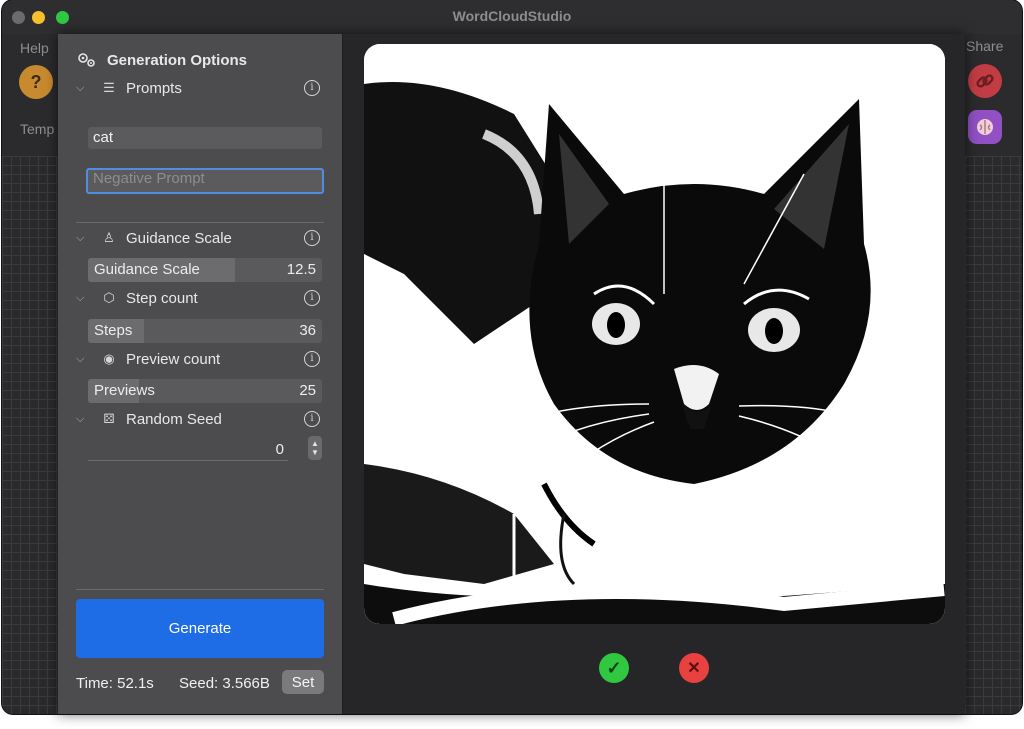 The height and width of the screenshot is (729, 1024). I want to click on previews-label: Preview count, so click(173, 359).